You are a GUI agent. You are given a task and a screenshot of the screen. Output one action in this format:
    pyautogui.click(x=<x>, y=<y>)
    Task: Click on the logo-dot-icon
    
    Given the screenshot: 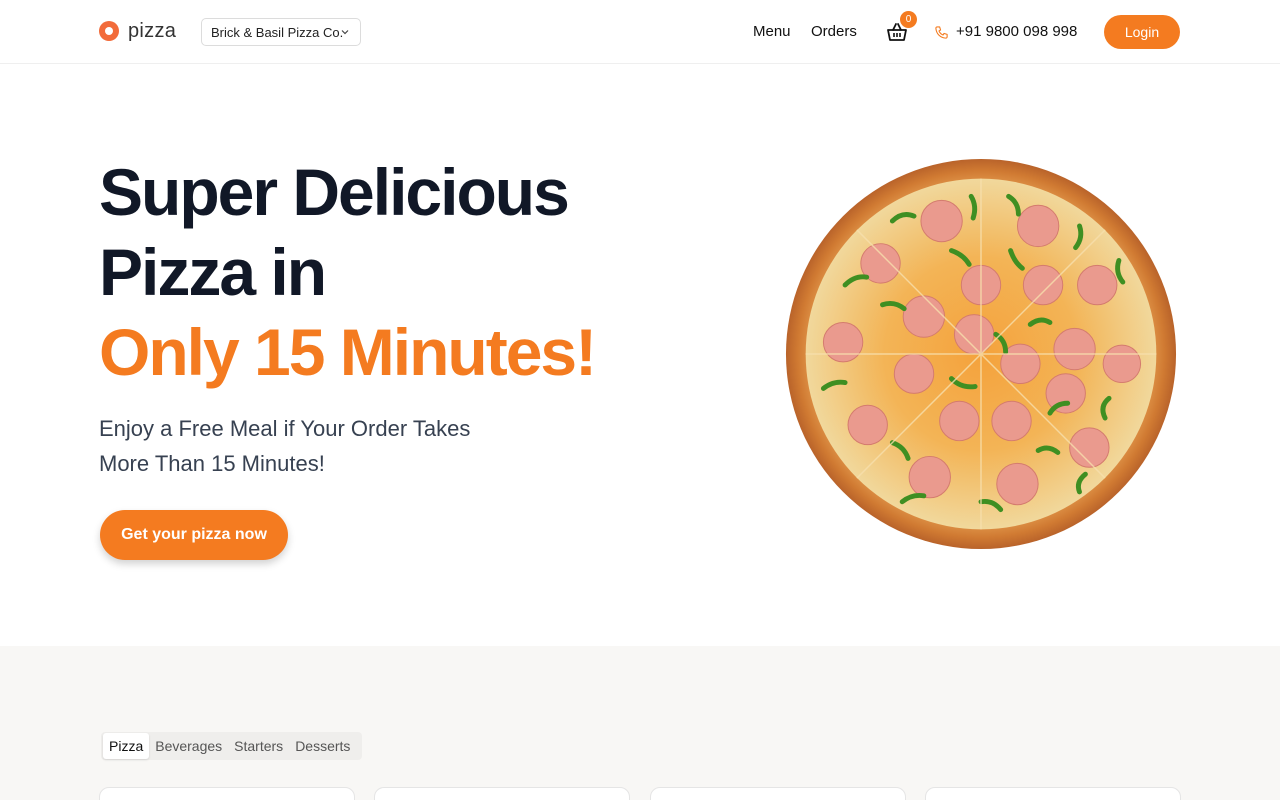 What is the action you would take?
    pyautogui.click(x=109, y=31)
    